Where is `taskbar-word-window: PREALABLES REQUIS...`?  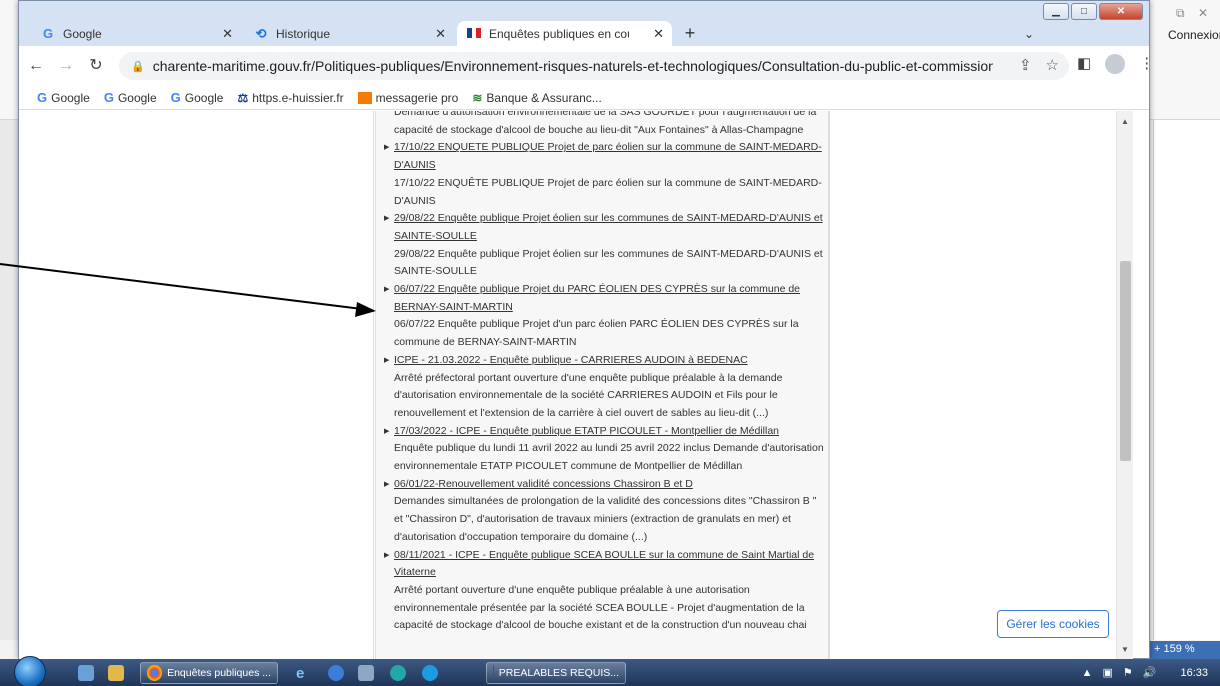
taskbar-word-window: PREALABLES REQUIS... is located at coordinates (556, 673).